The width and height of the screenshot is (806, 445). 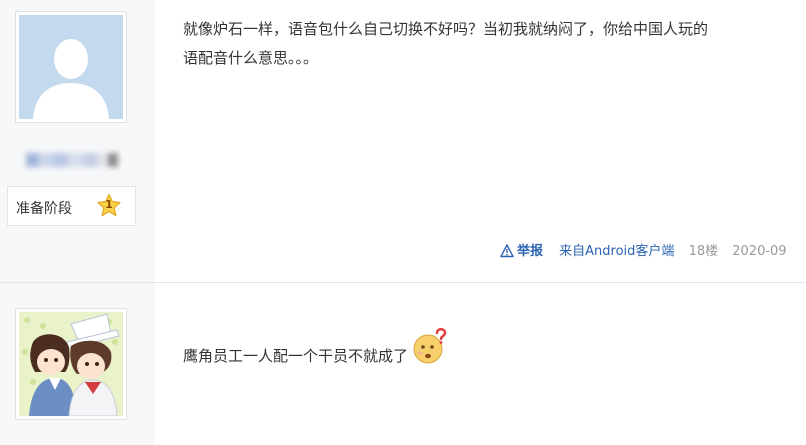 I want to click on report-label: 举报, so click(x=530, y=251).